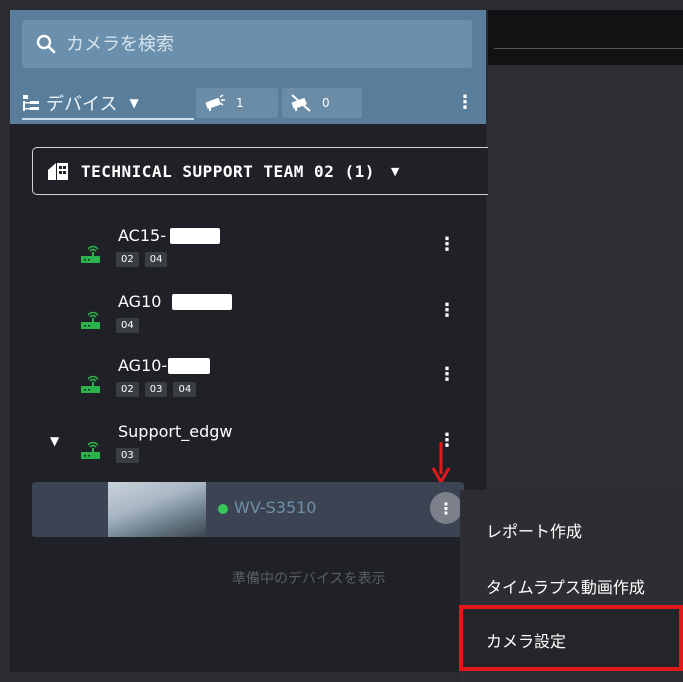 This screenshot has width=683, height=682. Describe the element at coordinates (585, 37) in the screenshot. I see `view-header` at that location.